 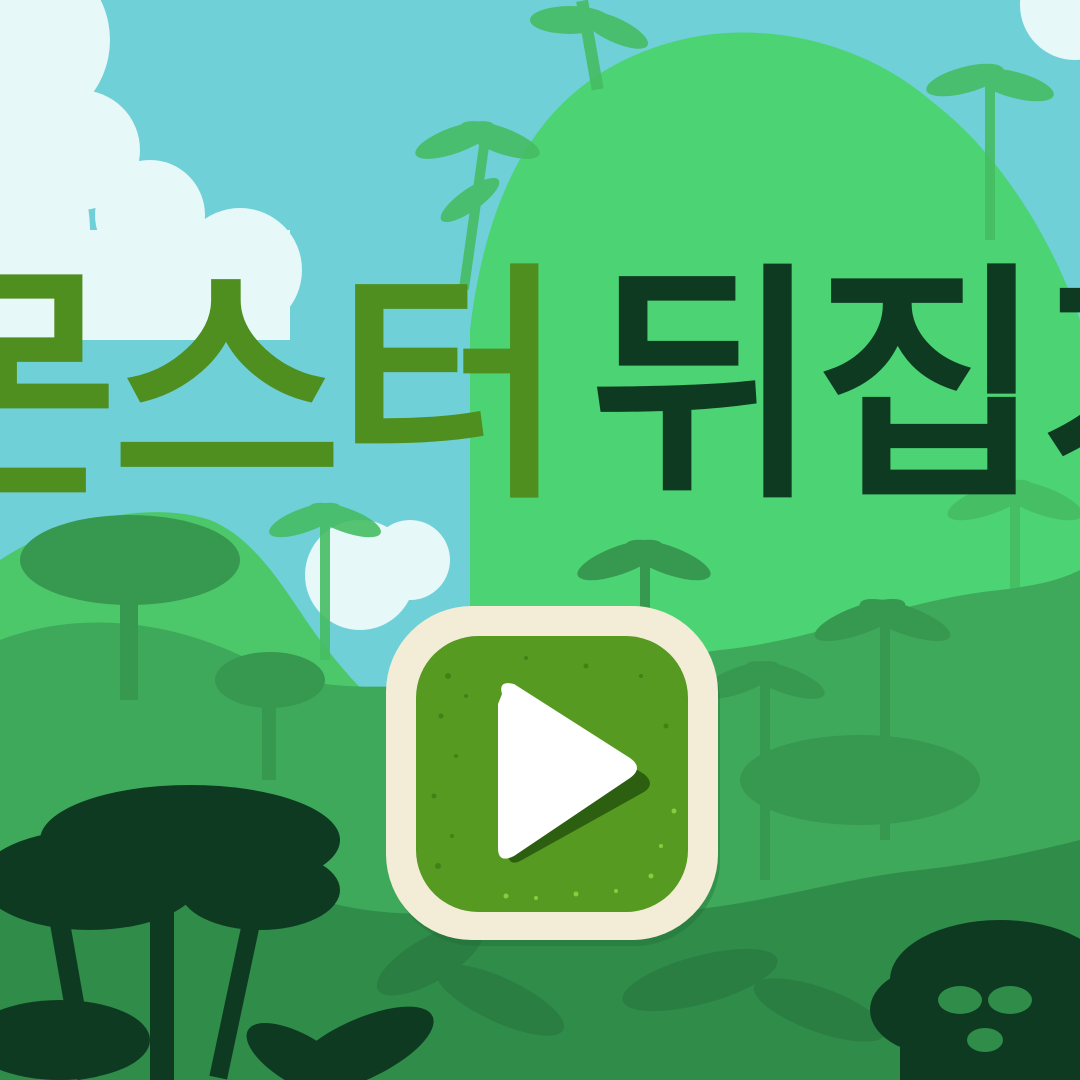 What do you see at coordinates (554, 776) in the screenshot?
I see `play-button` at bounding box center [554, 776].